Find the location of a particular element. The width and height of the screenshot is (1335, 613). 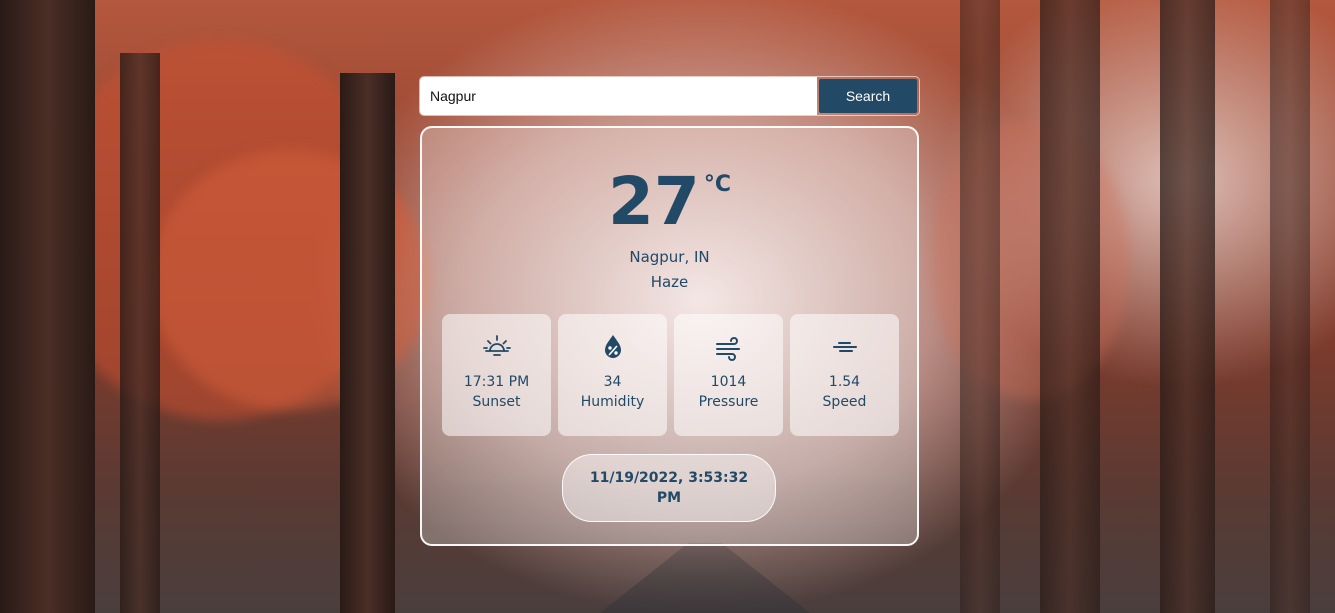

wind-speed-icon is located at coordinates (844, 347).